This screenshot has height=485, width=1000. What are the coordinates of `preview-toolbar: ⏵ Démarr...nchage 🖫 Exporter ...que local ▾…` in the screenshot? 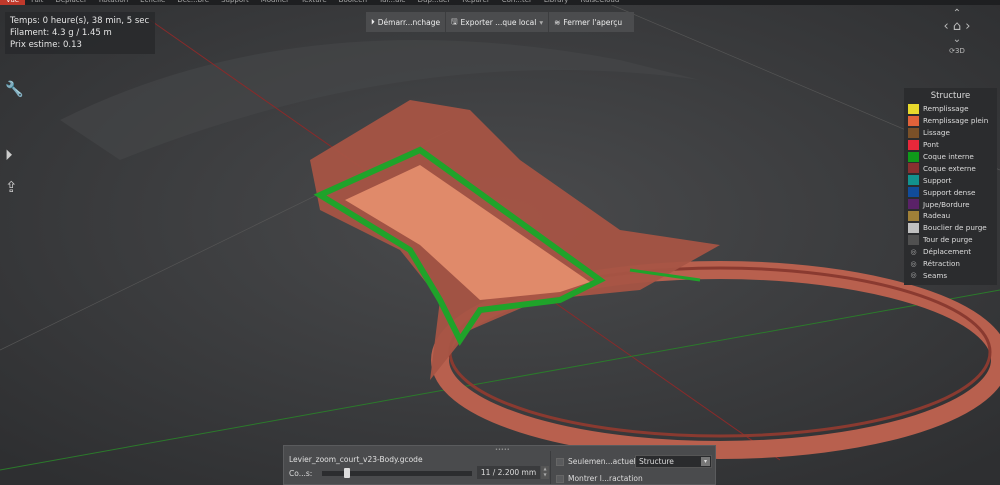 It's located at (500, 22).